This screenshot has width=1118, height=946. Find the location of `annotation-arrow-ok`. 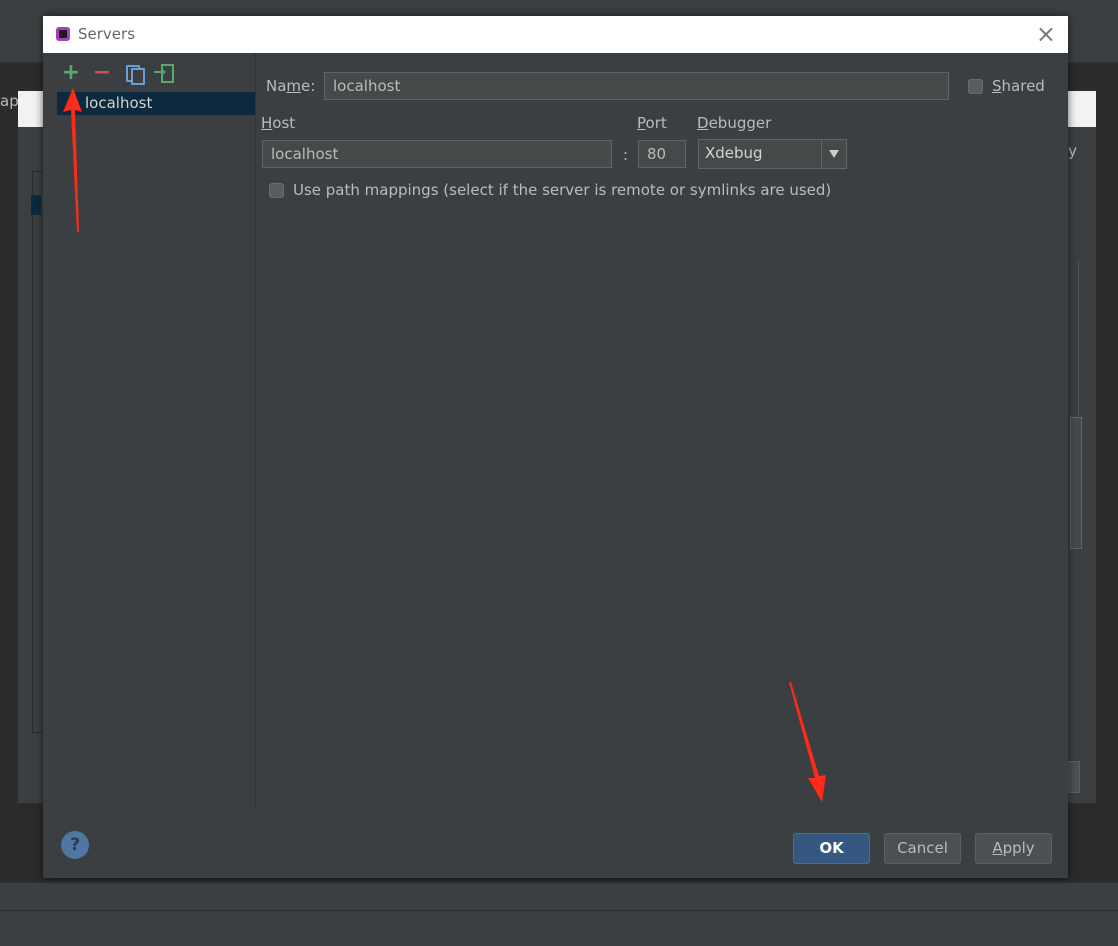

annotation-arrow-ok is located at coordinates (807, 742).